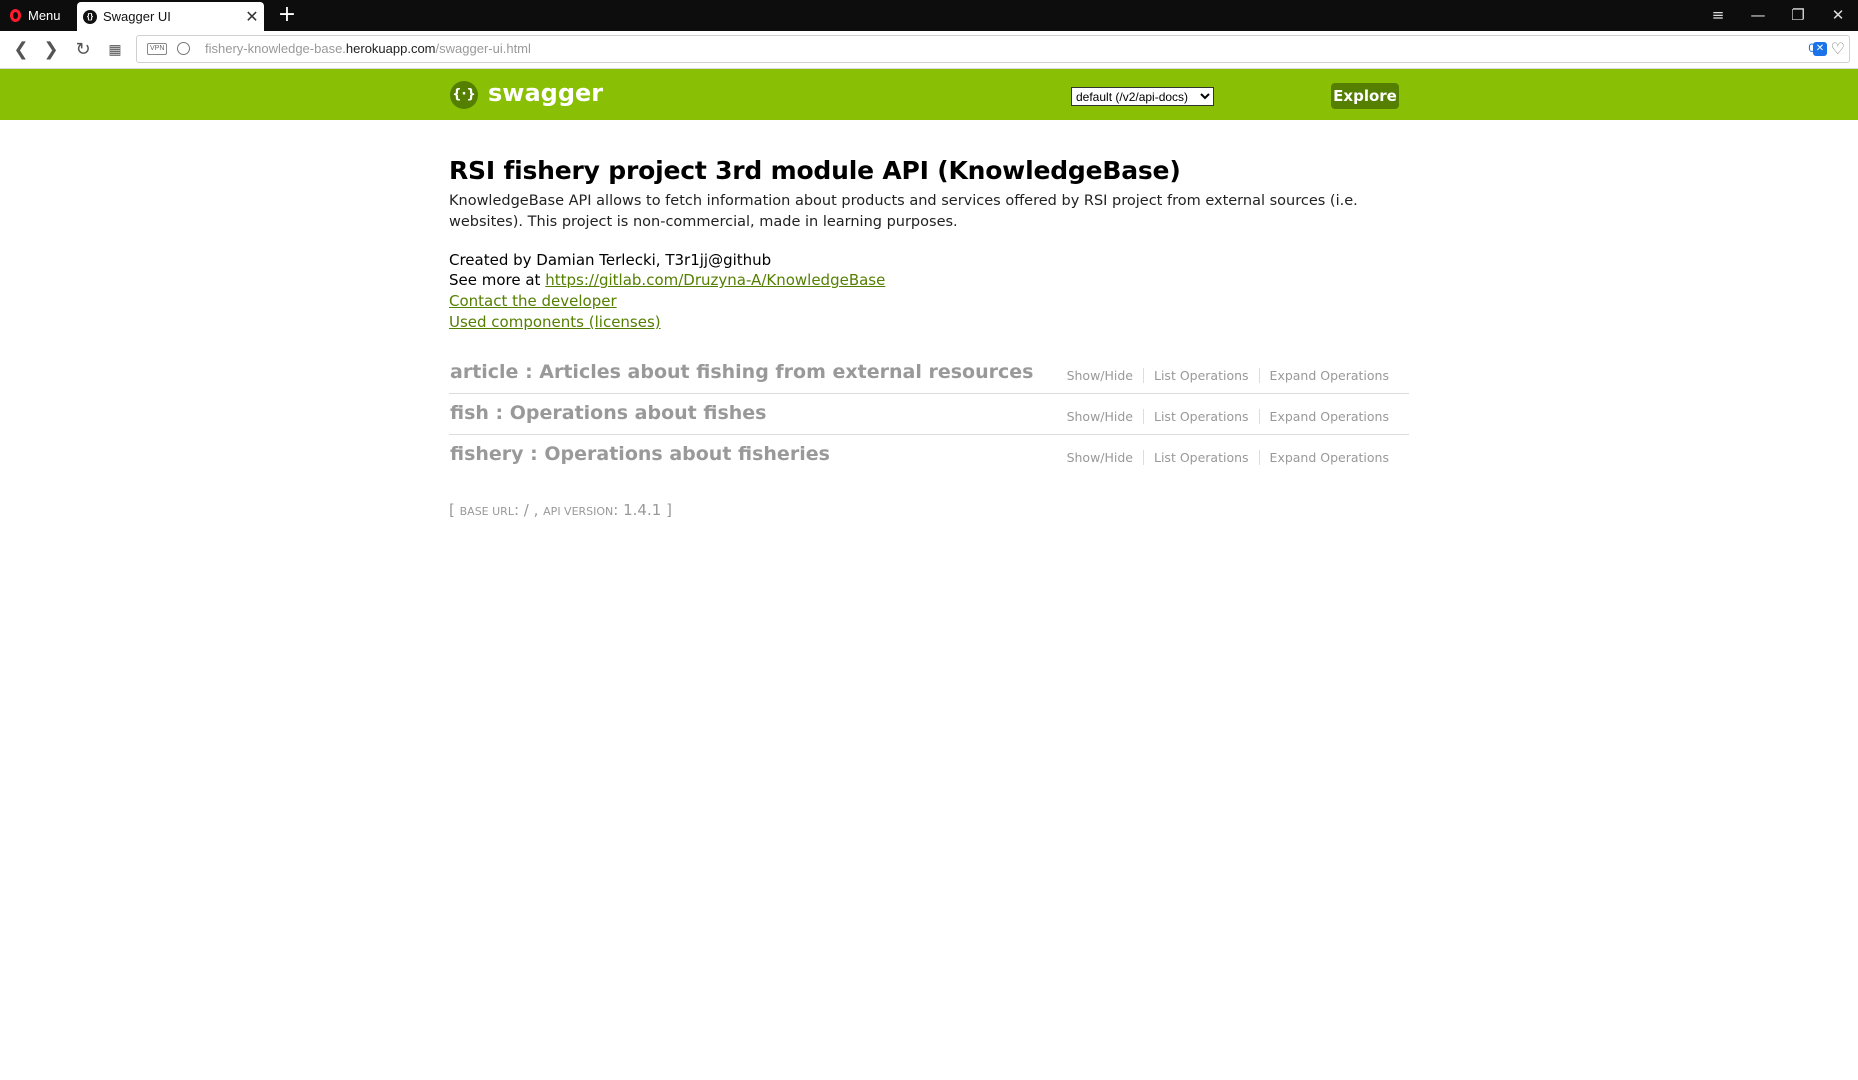 This screenshot has width=1858, height=1080. What do you see at coordinates (44, 15) in the screenshot?
I see `browser-menu-label: Menu` at bounding box center [44, 15].